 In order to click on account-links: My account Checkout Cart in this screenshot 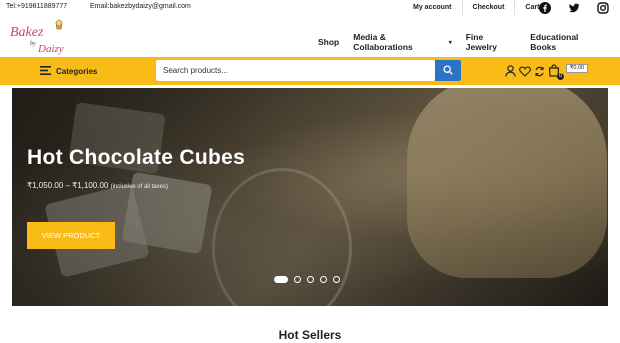, I will do `click(476, 7)`.